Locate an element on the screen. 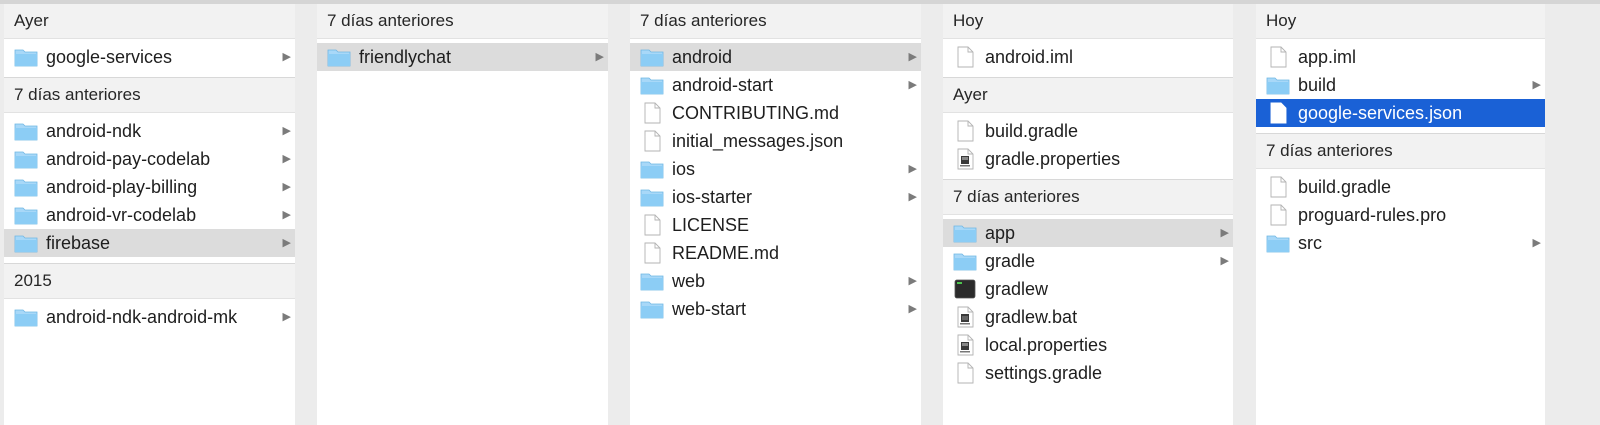 Image resolution: width=1600 pixels, height=425 pixels. file-item-contributing-md: CONTRIBUTING.md is located at coordinates (775, 113).